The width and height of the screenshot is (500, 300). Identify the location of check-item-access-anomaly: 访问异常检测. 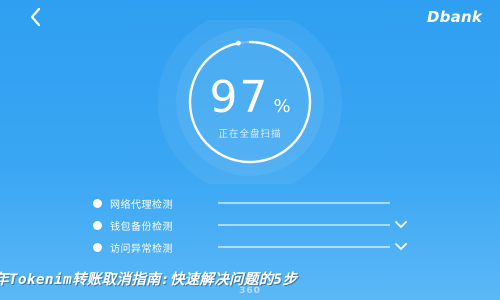
(250, 247).